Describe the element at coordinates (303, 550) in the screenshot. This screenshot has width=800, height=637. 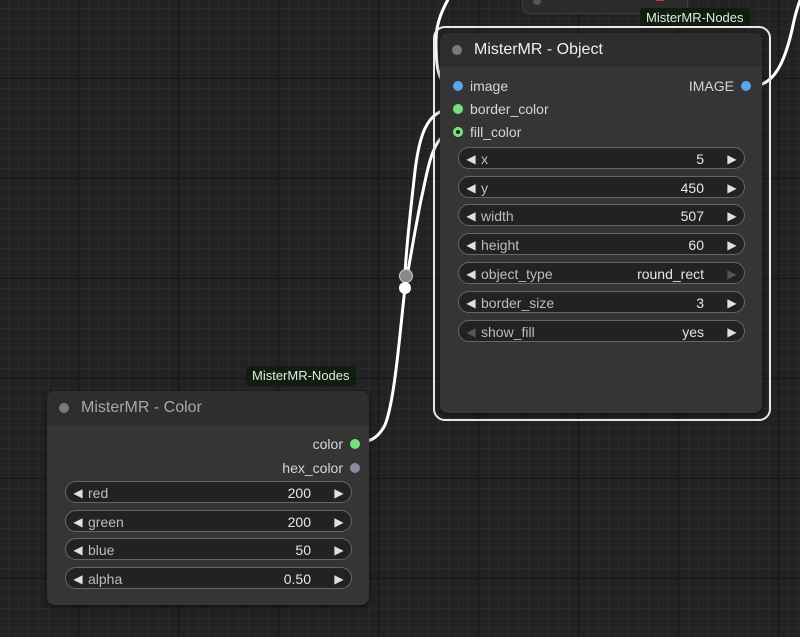
I see `widget-value: 50` at that location.